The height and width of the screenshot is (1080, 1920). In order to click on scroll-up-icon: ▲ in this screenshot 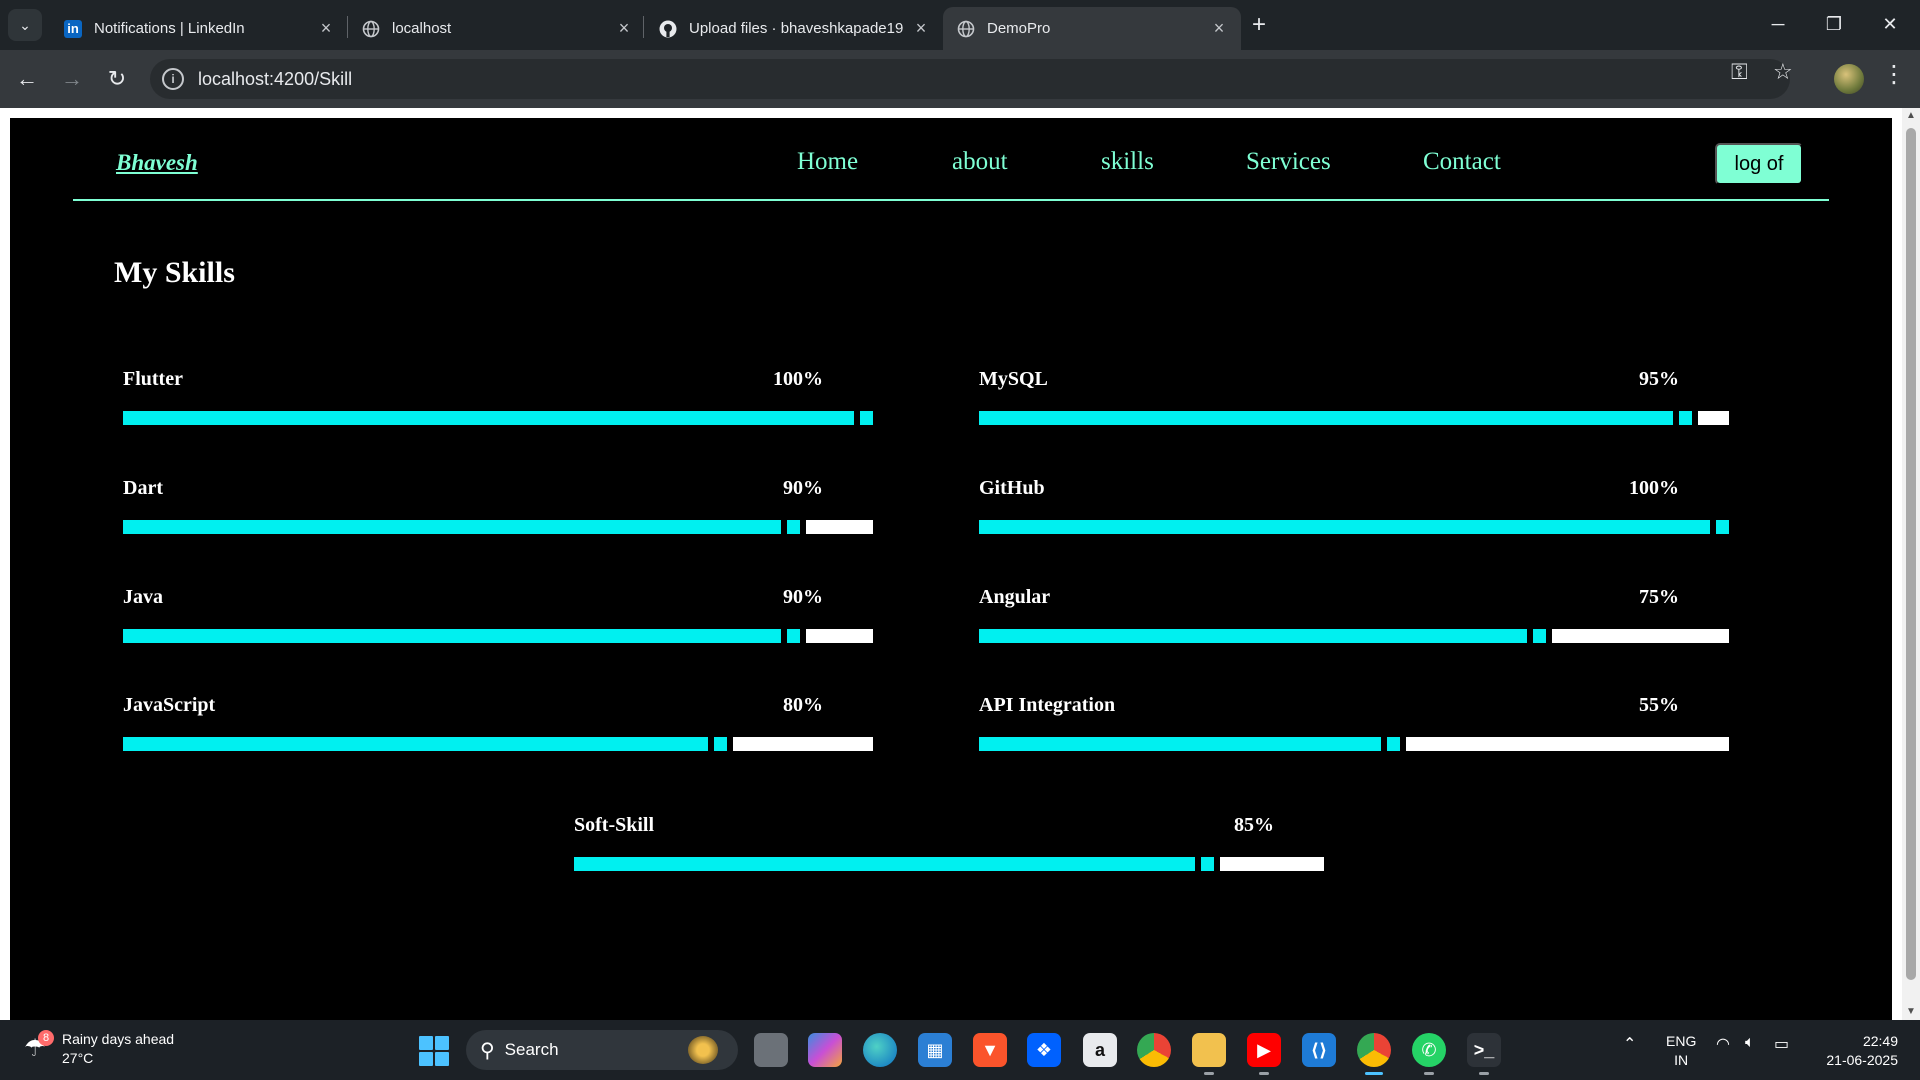, I will do `click(1911, 115)`.